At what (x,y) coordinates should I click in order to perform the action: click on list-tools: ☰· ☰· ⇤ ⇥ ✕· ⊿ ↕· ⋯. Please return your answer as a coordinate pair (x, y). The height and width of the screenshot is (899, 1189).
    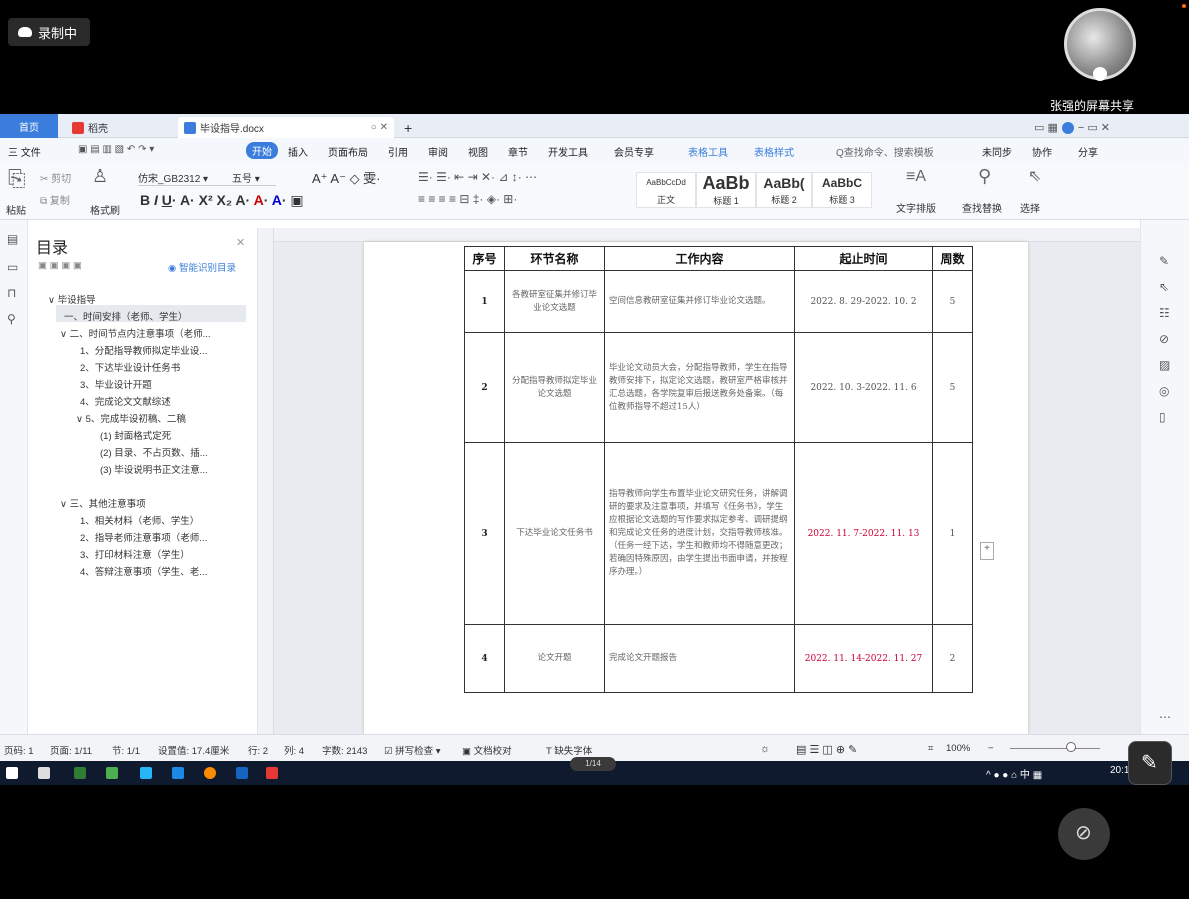
    Looking at the image, I should click on (477, 177).